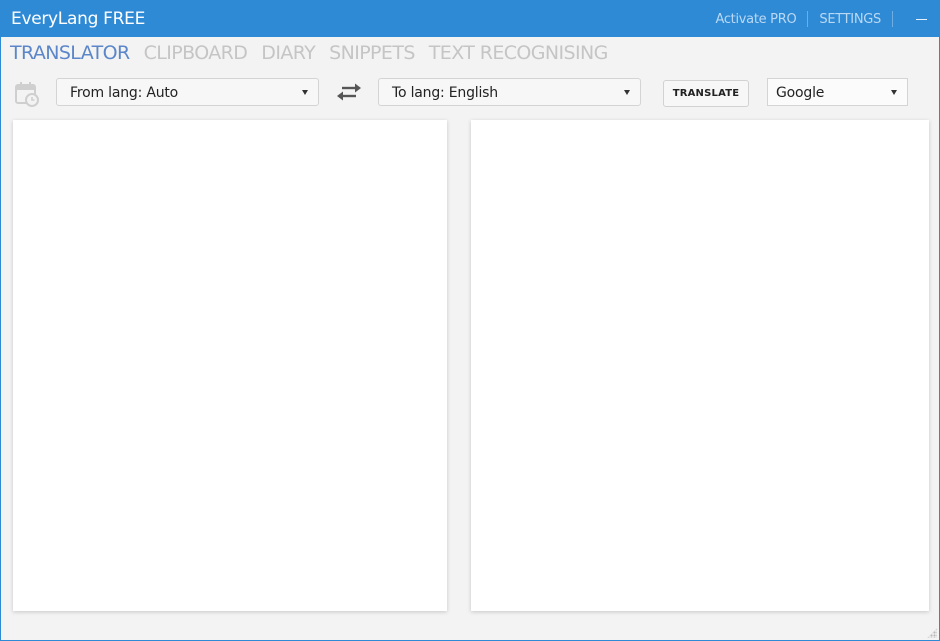  I want to click on tab-clipboard: CLIPBOARD, so click(196, 53).